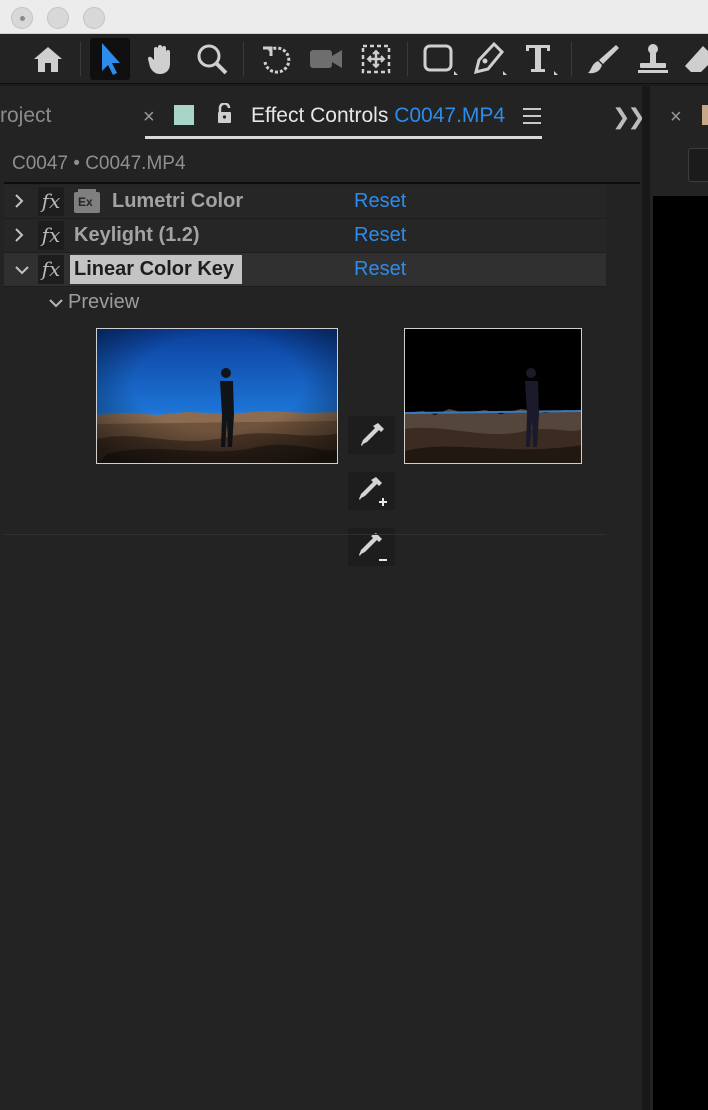 Image resolution: width=708 pixels, height=1110 pixels. I want to click on window-maximize-button, so click(94, 18).